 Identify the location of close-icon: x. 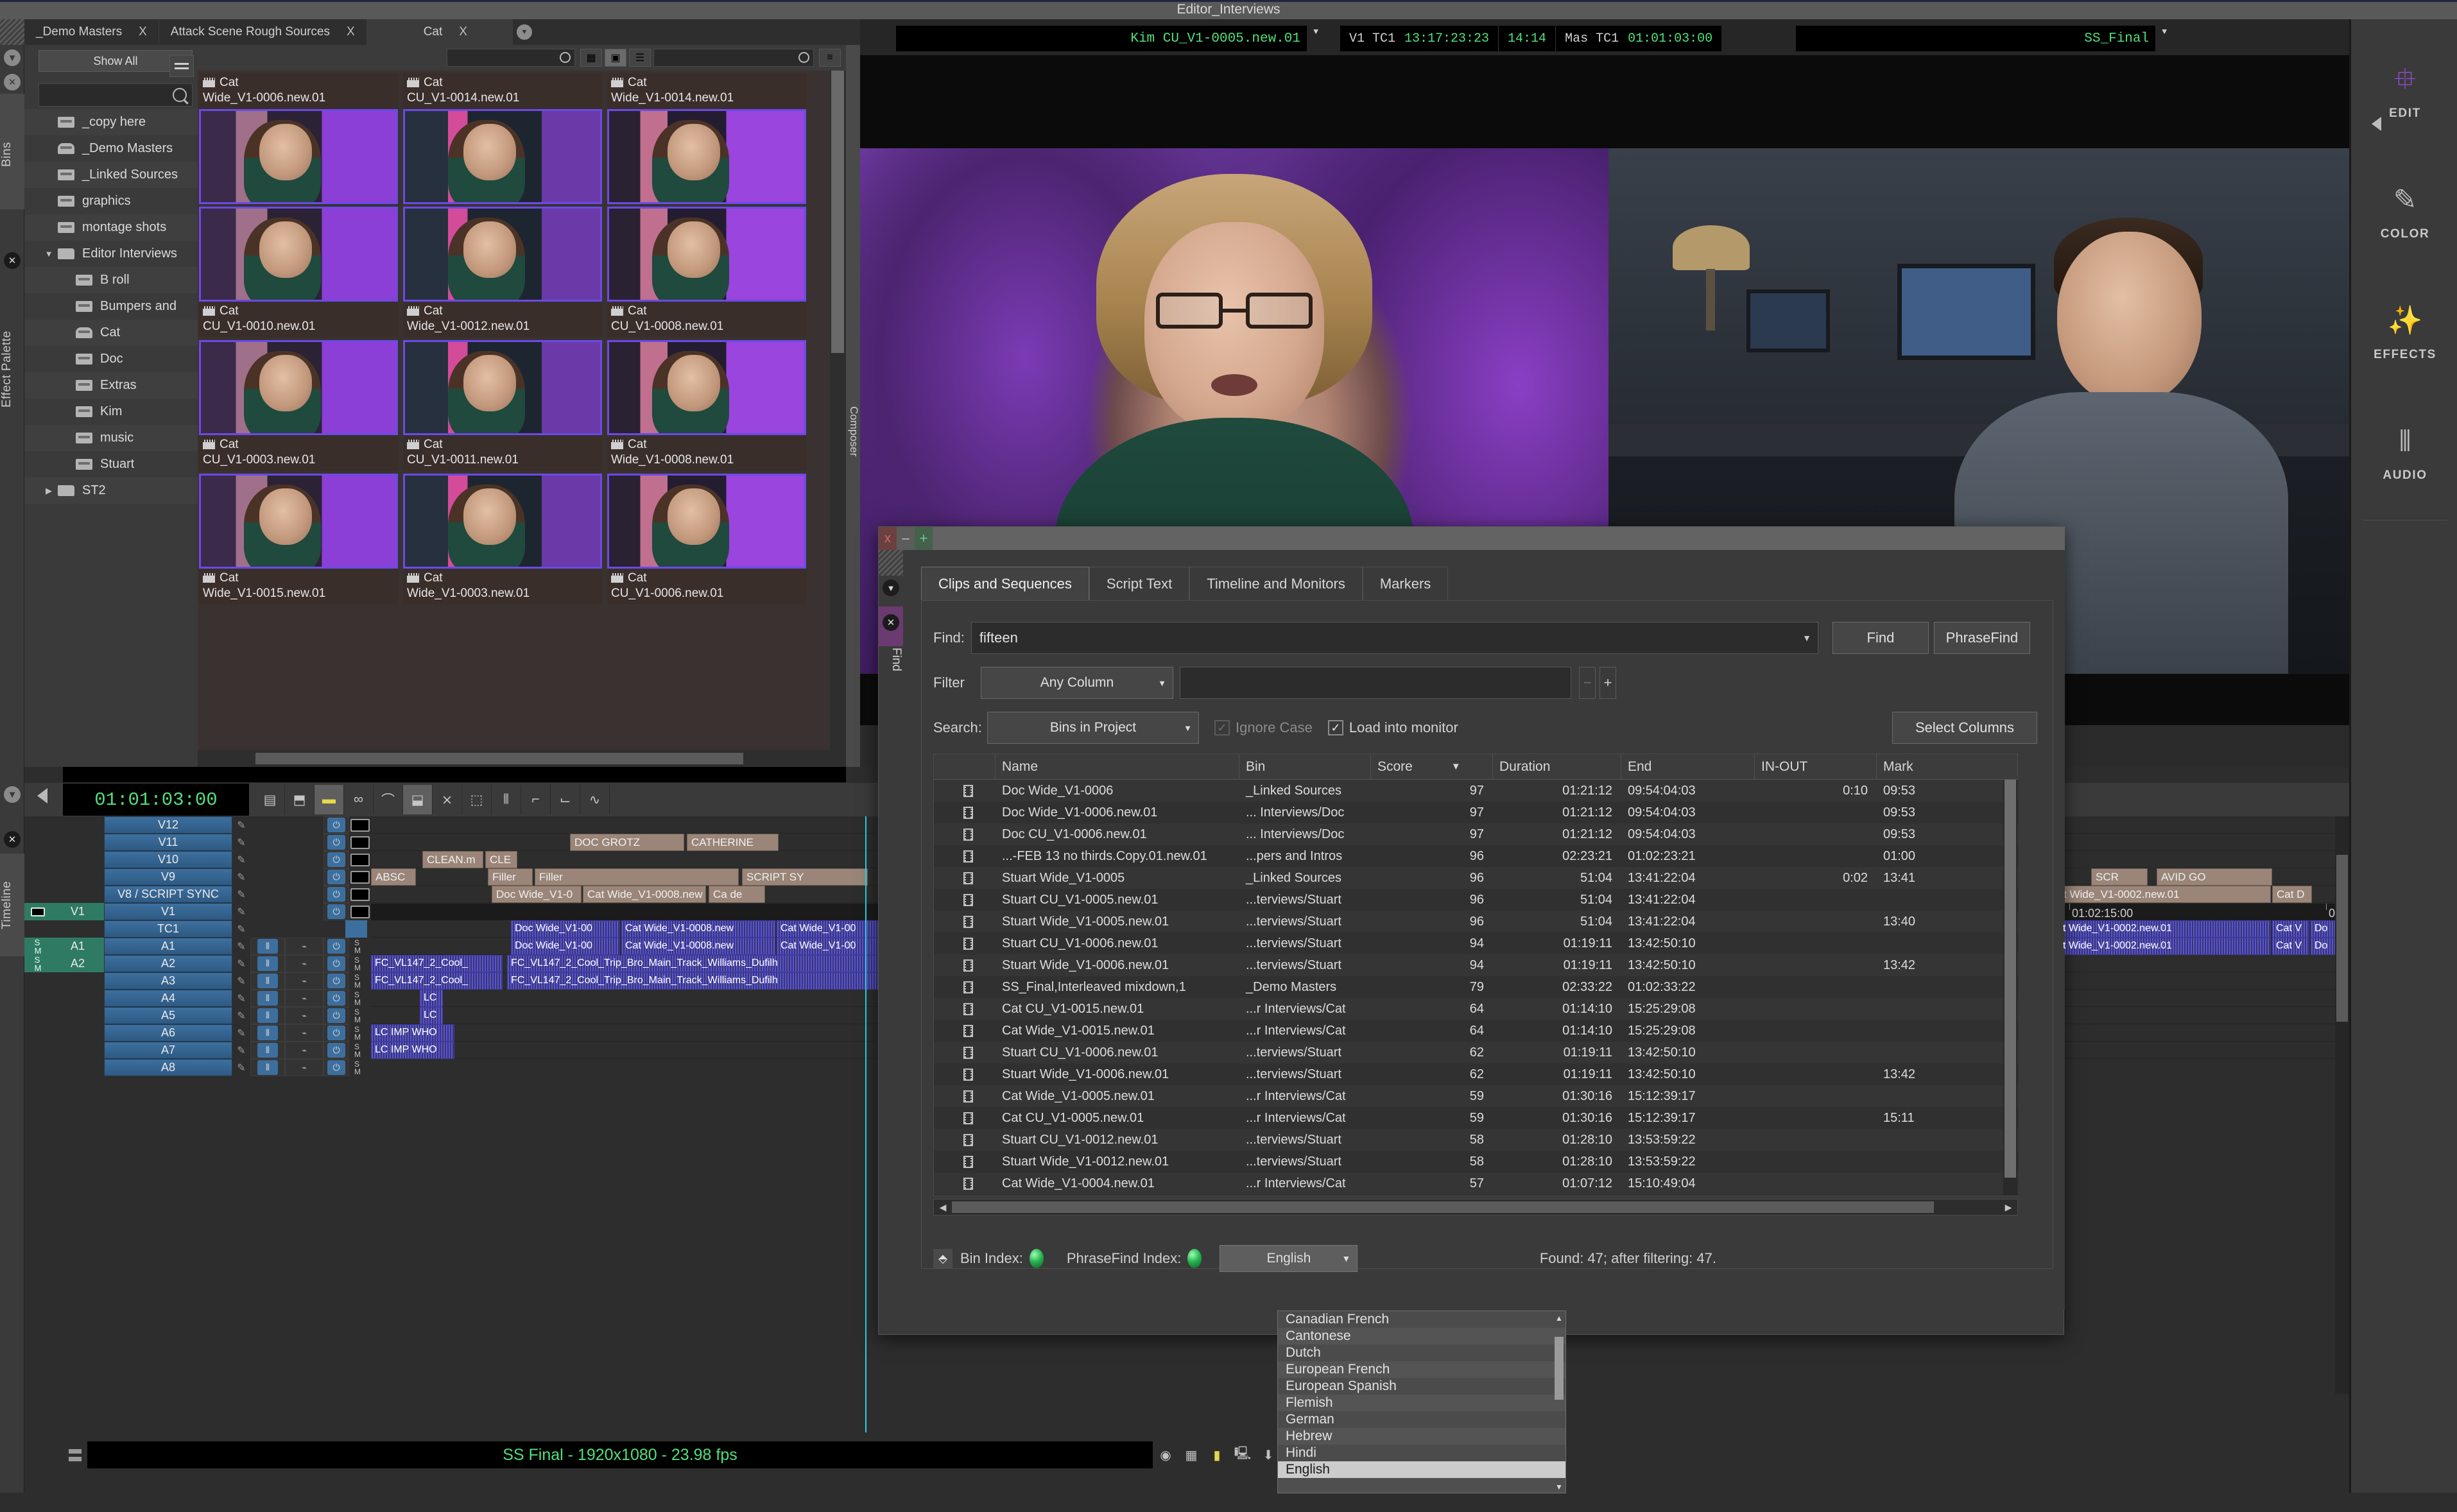
(888, 538).